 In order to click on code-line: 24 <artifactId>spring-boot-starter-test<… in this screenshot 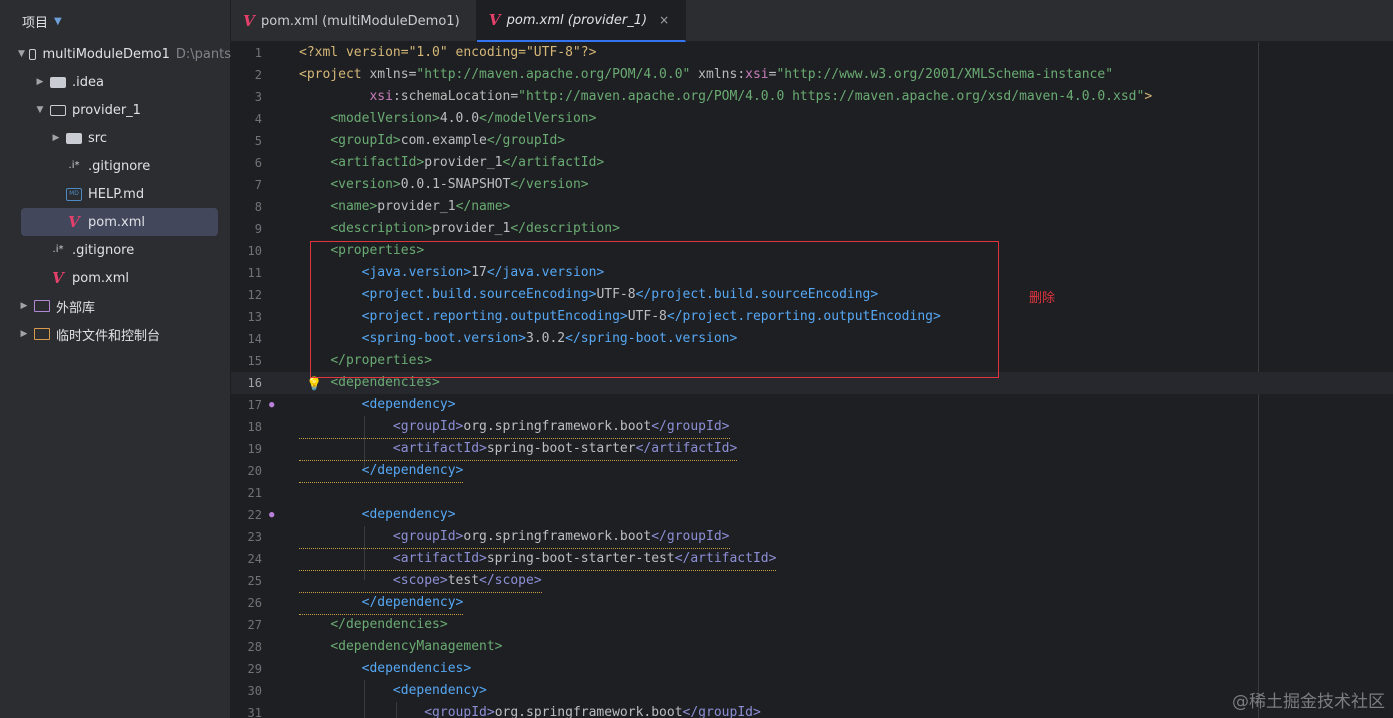, I will do `click(812, 559)`.